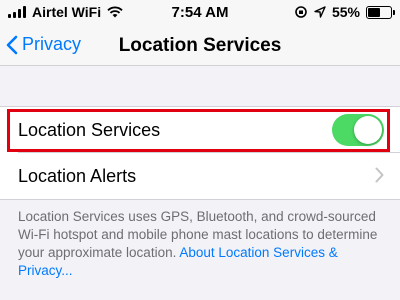 Image resolution: width=400 pixels, height=300 pixels. I want to click on location-services-label: Location Services, so click(89, 129).